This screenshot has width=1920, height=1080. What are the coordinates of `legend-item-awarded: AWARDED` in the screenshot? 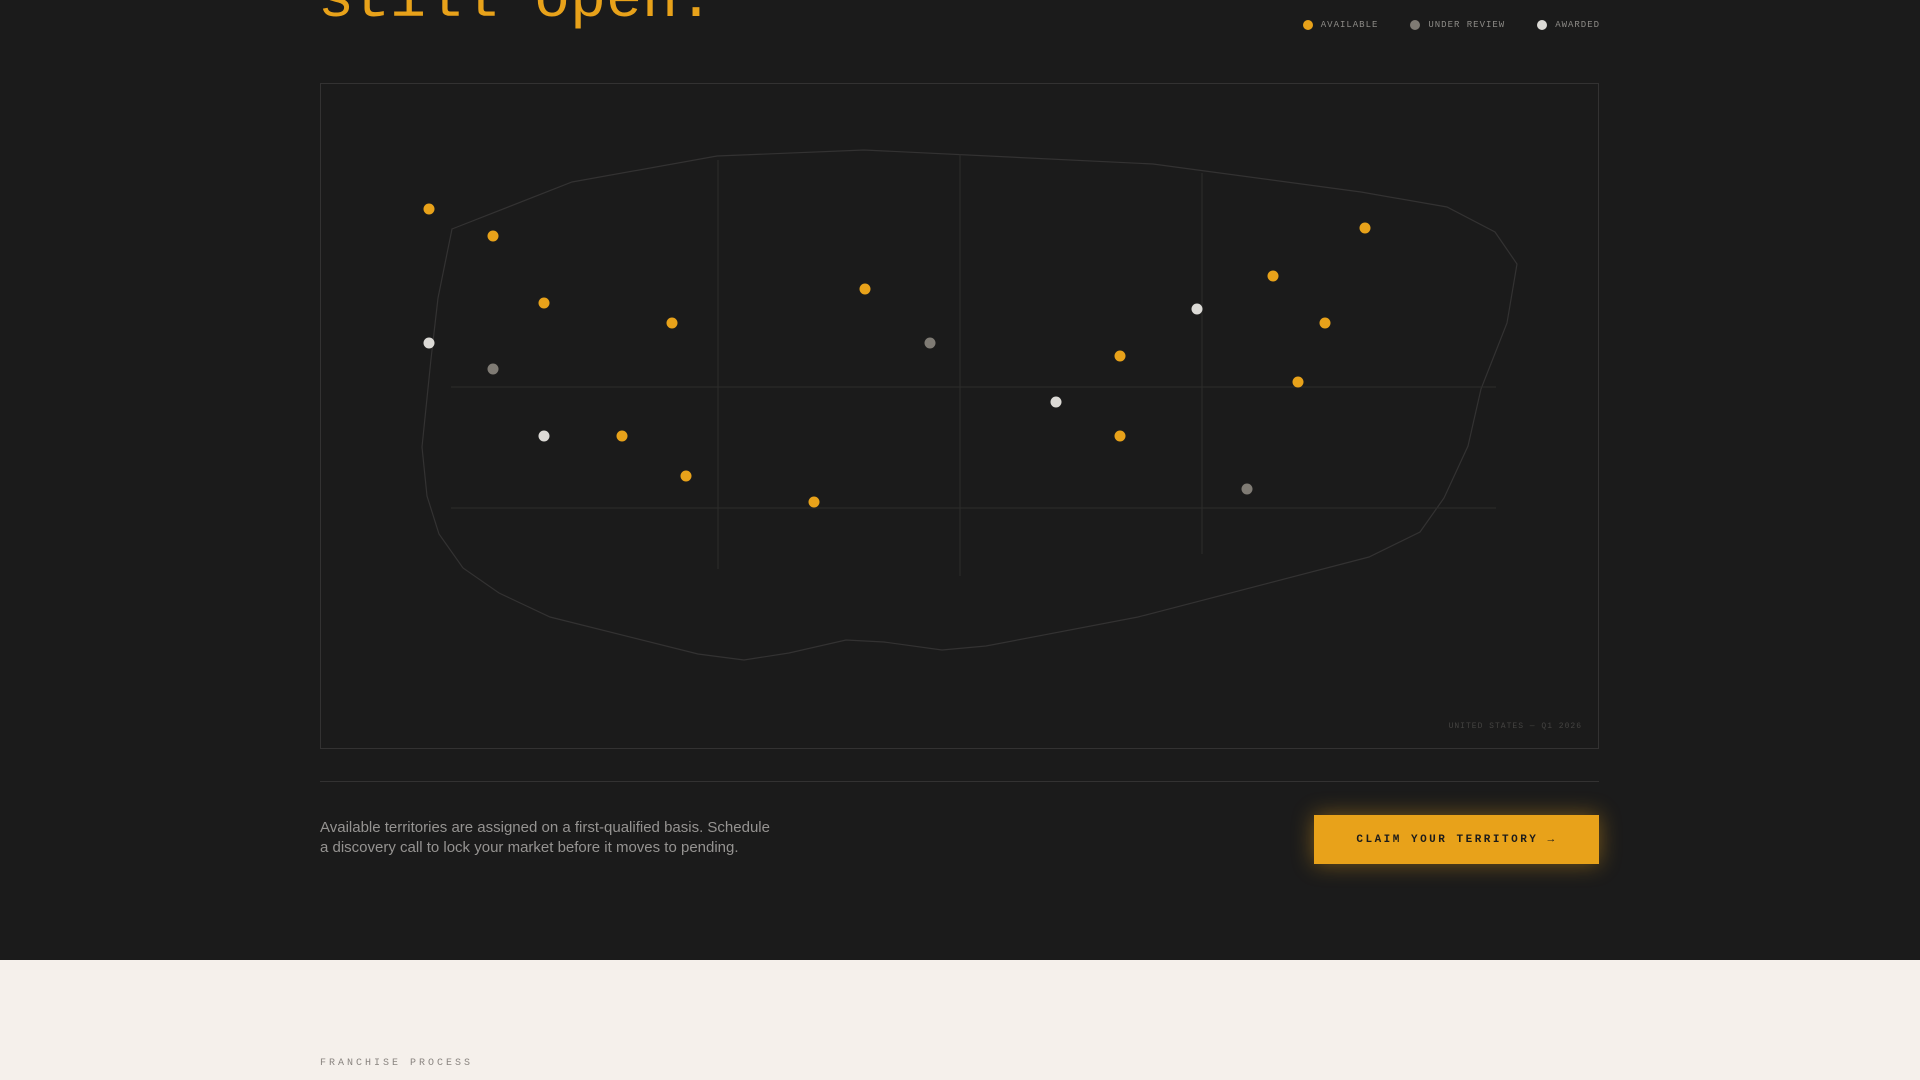 It's located at (1568, 25).